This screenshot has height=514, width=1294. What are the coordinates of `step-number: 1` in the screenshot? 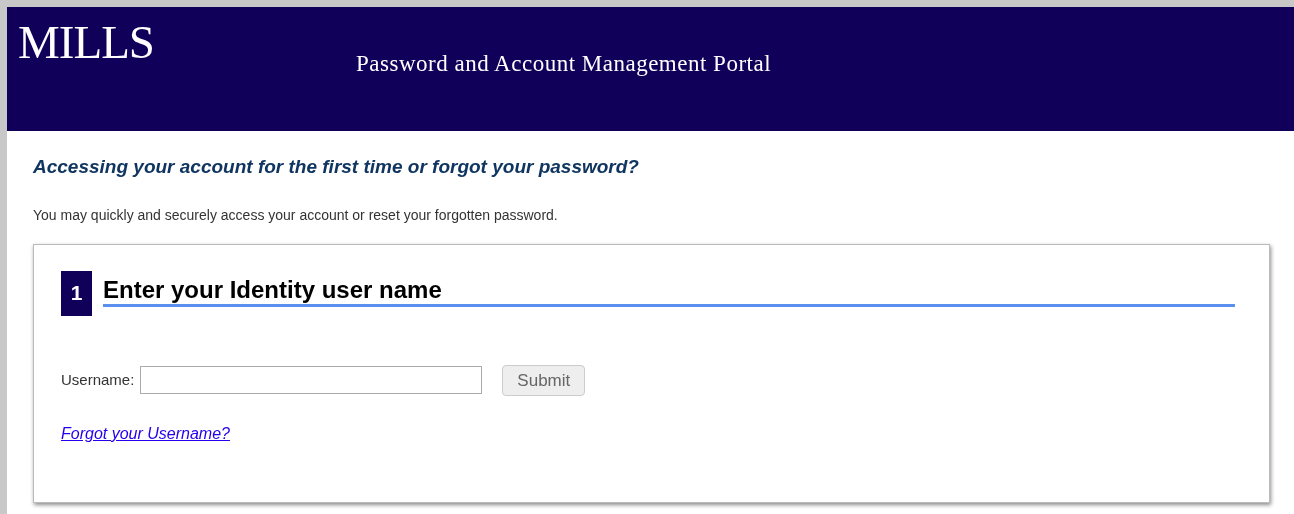 It's located at (76, 293).